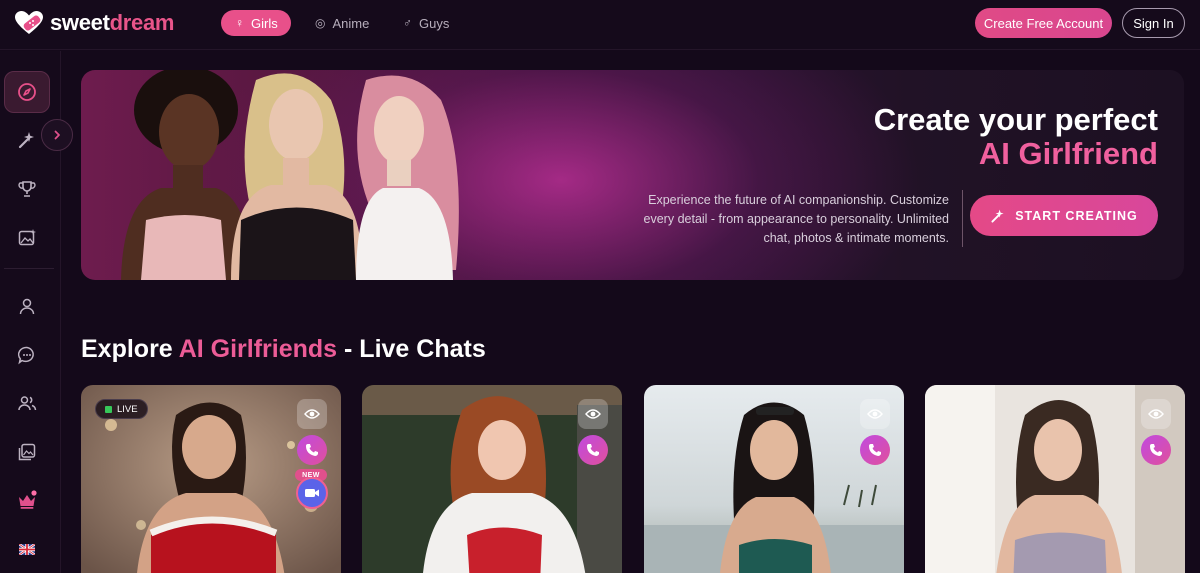 The height and width of the screenshot is (573, 1200). What do you see at coordinates (1076, 215) in the screenshot?
I see `start-creating-label: START CREATING` at bounding box center [1076, 215].